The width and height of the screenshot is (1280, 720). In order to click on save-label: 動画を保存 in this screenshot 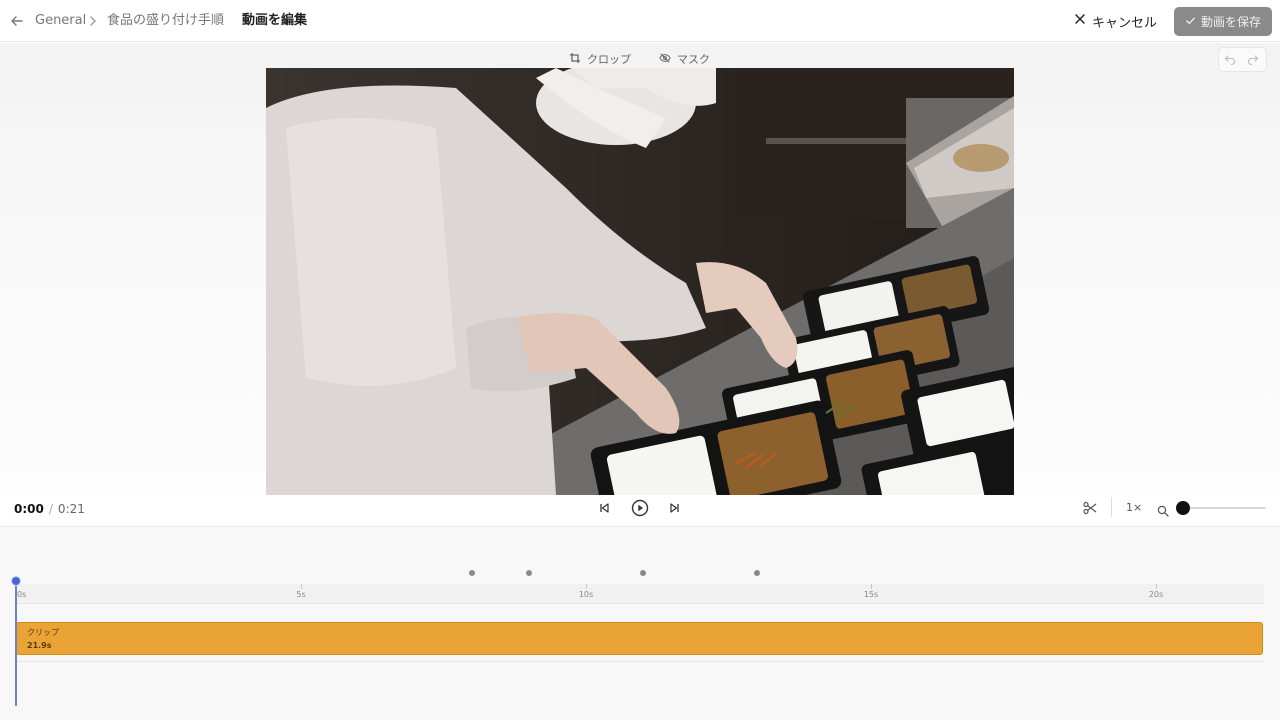, I will do `click(1230, 22)`.